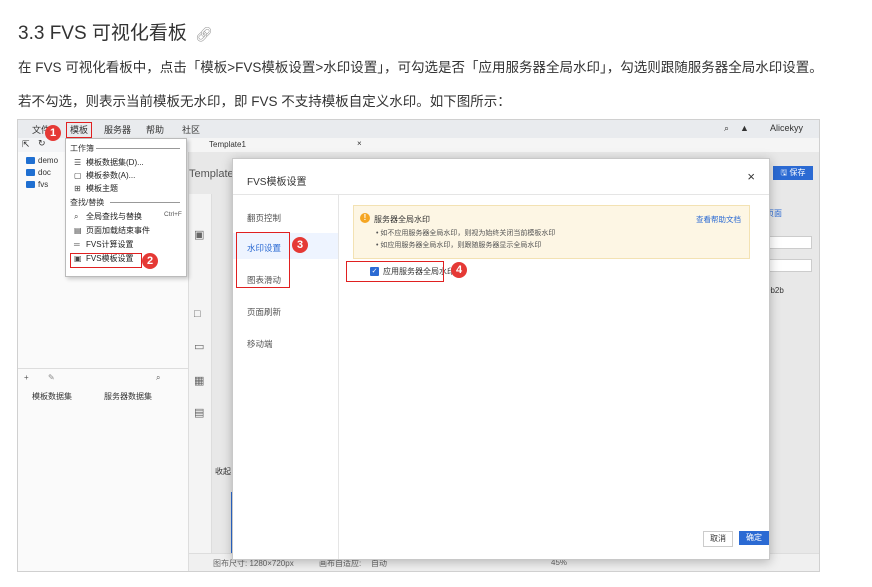 This screenshot has height=587, width=872. Describe the element at coordinates (260, 344) in the screenshot. I see `nav-mobile: 移动端` at that location.